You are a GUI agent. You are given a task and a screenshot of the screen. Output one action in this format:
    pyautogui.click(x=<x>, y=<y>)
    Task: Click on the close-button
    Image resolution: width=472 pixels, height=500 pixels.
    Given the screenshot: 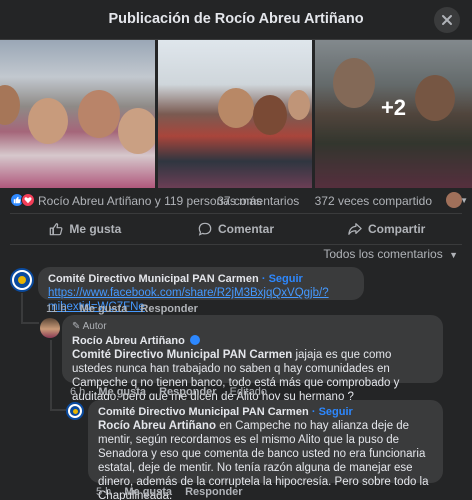 What is the action you would take?
    pyautogui.click(x=447, y=20)
    